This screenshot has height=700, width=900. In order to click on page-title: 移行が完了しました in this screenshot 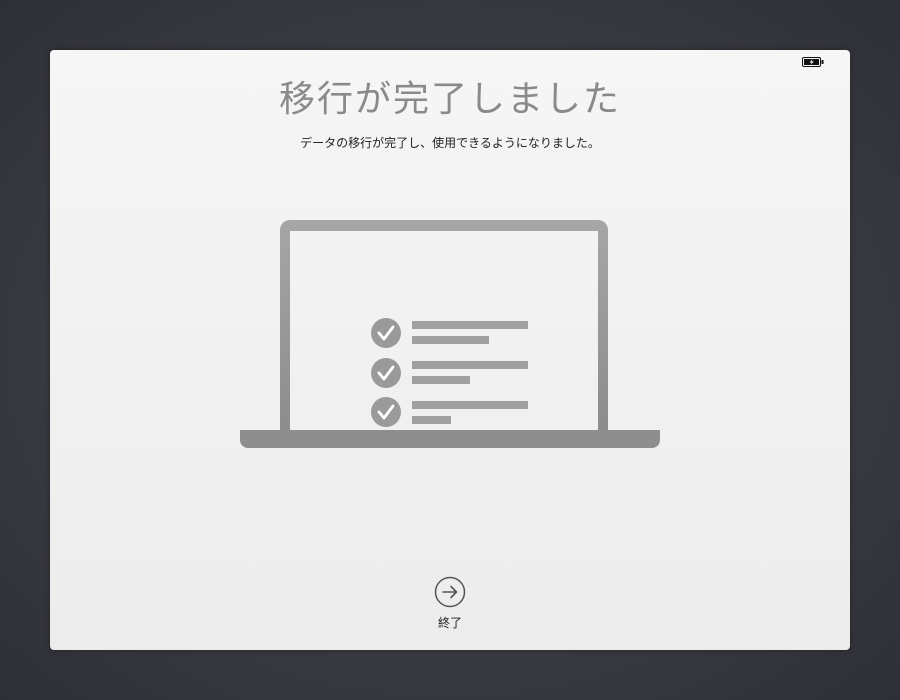, I will do `click(449, 99)`.